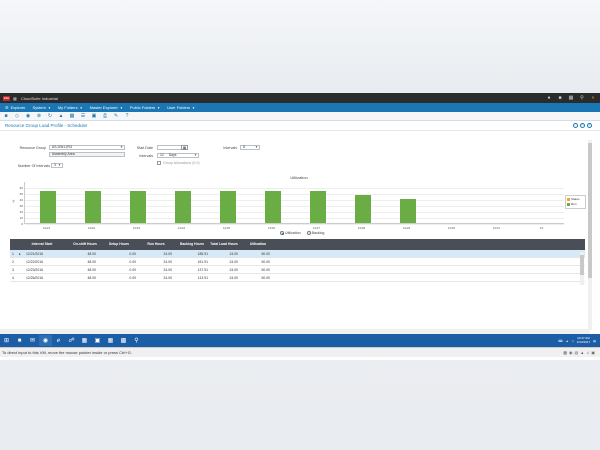 The width and height of the screenshot is (600, 450). What do you see at coordinates (250, 147) in the screenshot?
I see `interval-size-select: 8 ▼` at bounding box center [250, 147].